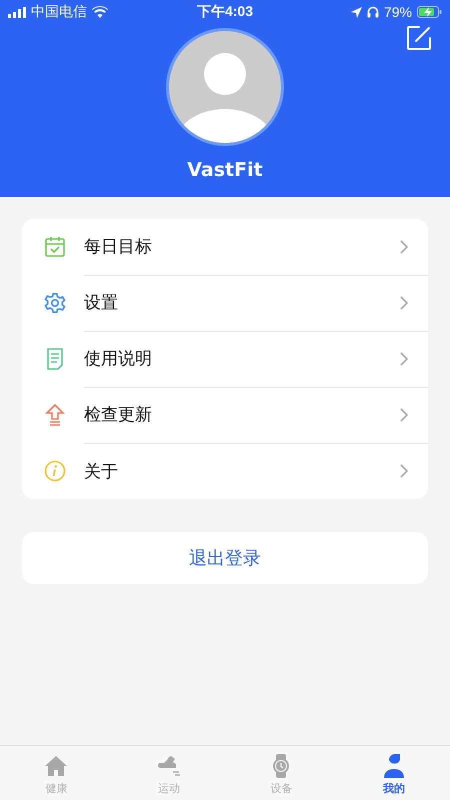  I want to click on menu-item: 检查更新, so click(225, 415).